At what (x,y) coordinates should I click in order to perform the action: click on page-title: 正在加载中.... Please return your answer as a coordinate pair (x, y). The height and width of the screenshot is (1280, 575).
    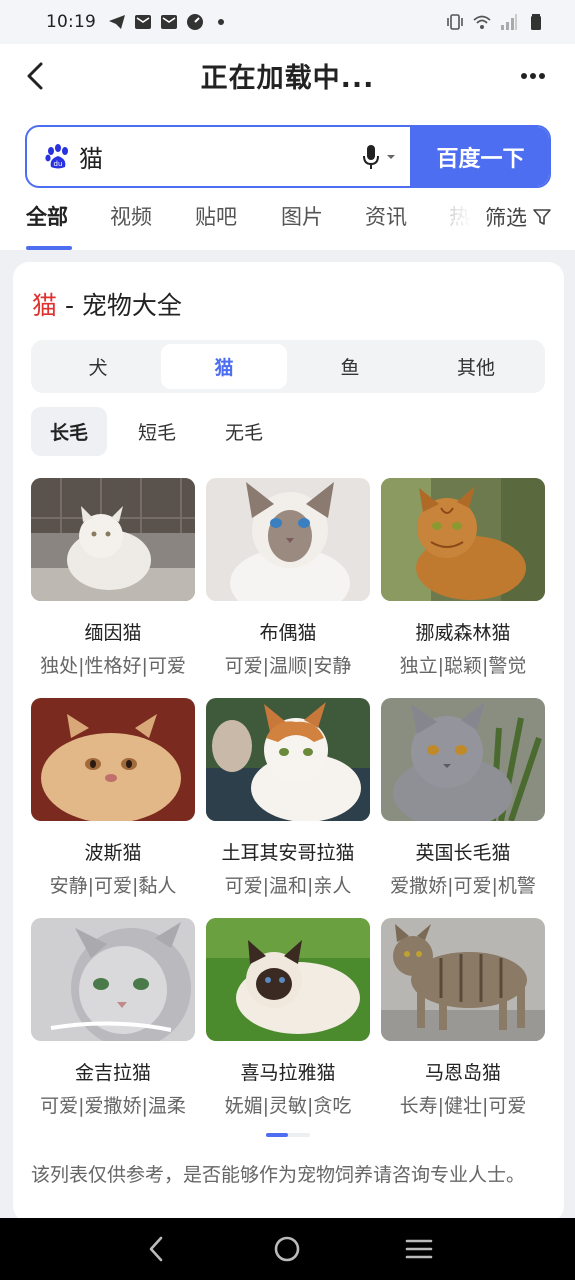
    Looking at the image, I should click on (287, 78).